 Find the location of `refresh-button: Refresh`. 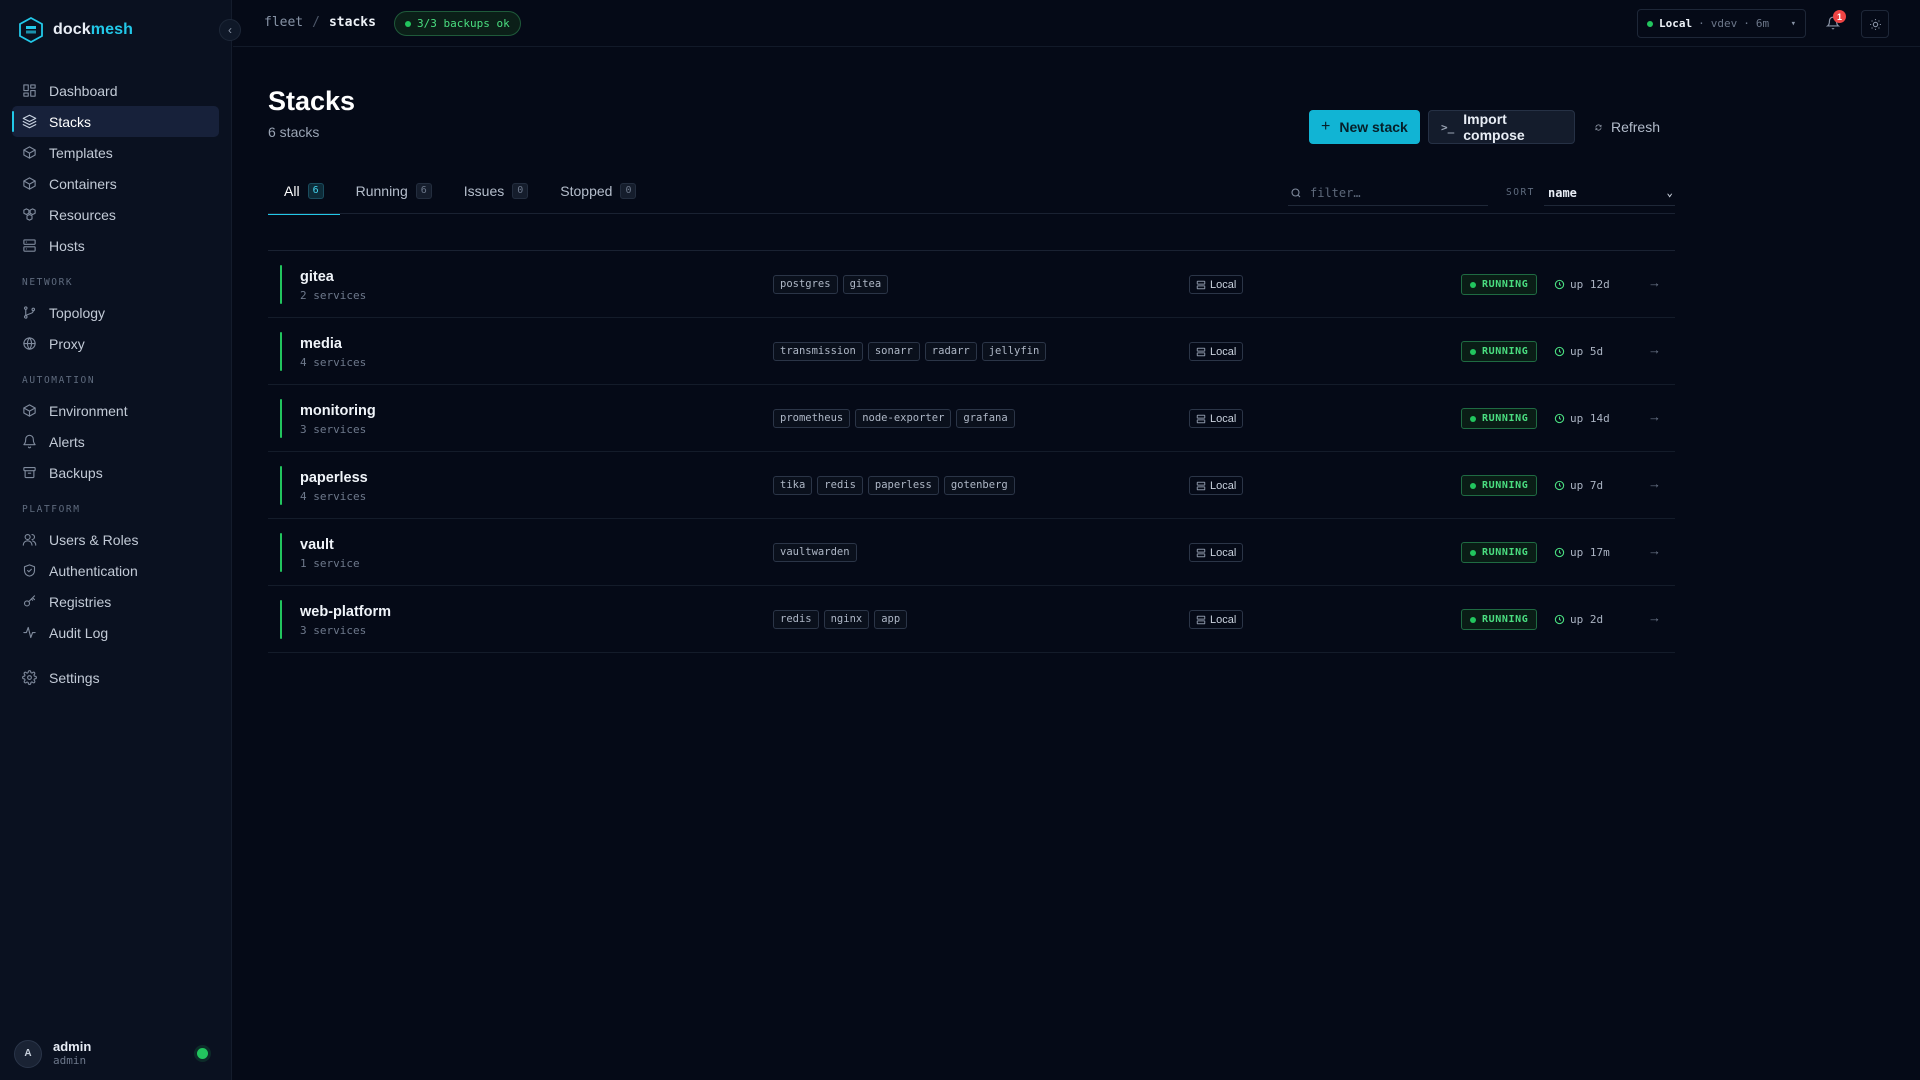

refresh-button: Refresh is located at coordinates (1627, 127).